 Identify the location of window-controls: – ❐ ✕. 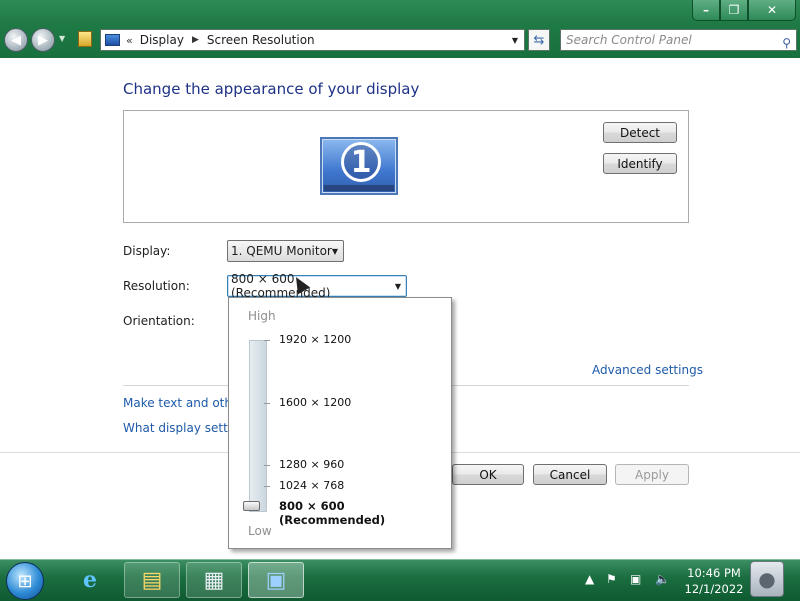
(744, 10).